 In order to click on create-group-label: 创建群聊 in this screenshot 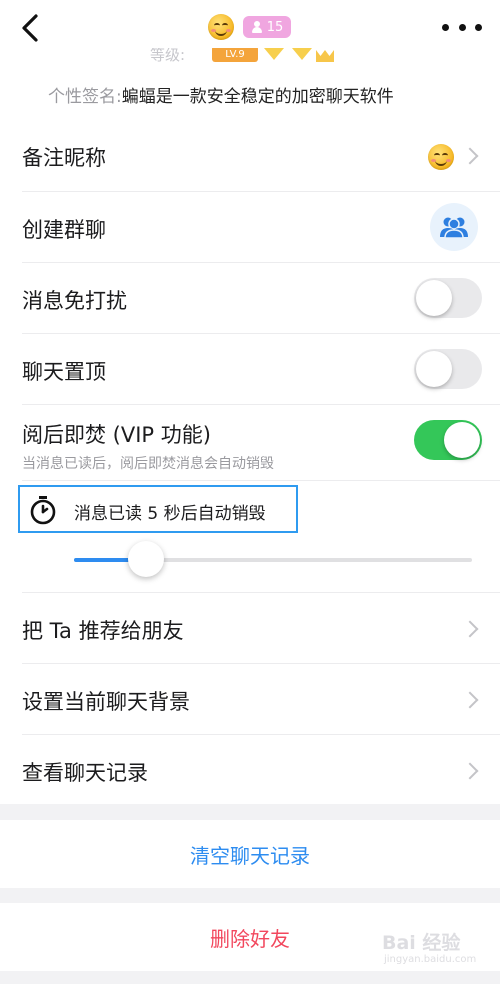, I will do `click(64, 230)`.